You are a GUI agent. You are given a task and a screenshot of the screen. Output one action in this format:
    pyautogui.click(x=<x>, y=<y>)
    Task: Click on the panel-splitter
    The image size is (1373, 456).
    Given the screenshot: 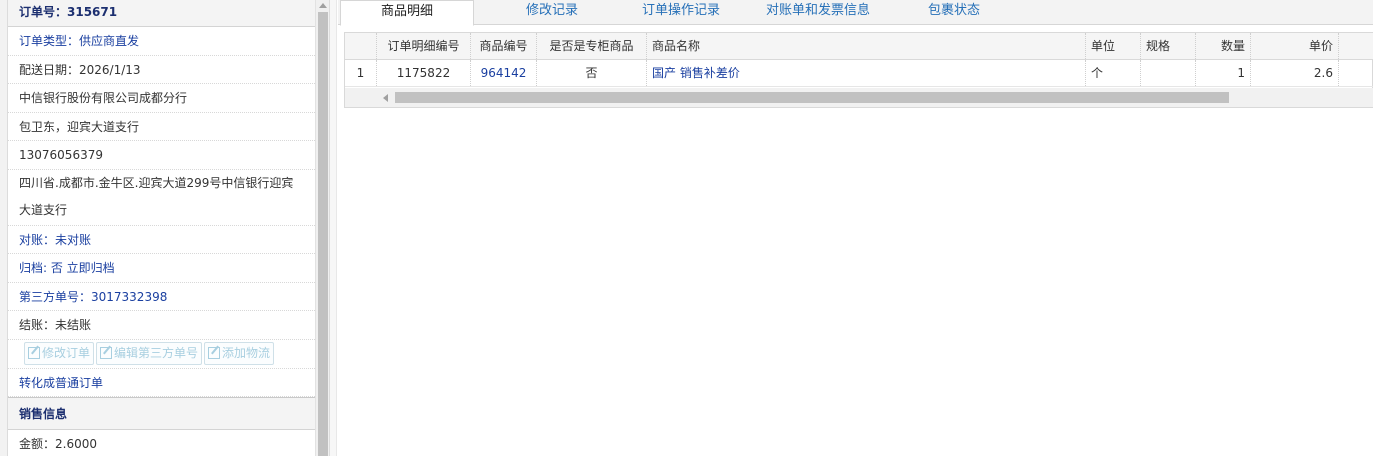 What is the action you would take?
    pyautogui.click(x=333, y=228)
    